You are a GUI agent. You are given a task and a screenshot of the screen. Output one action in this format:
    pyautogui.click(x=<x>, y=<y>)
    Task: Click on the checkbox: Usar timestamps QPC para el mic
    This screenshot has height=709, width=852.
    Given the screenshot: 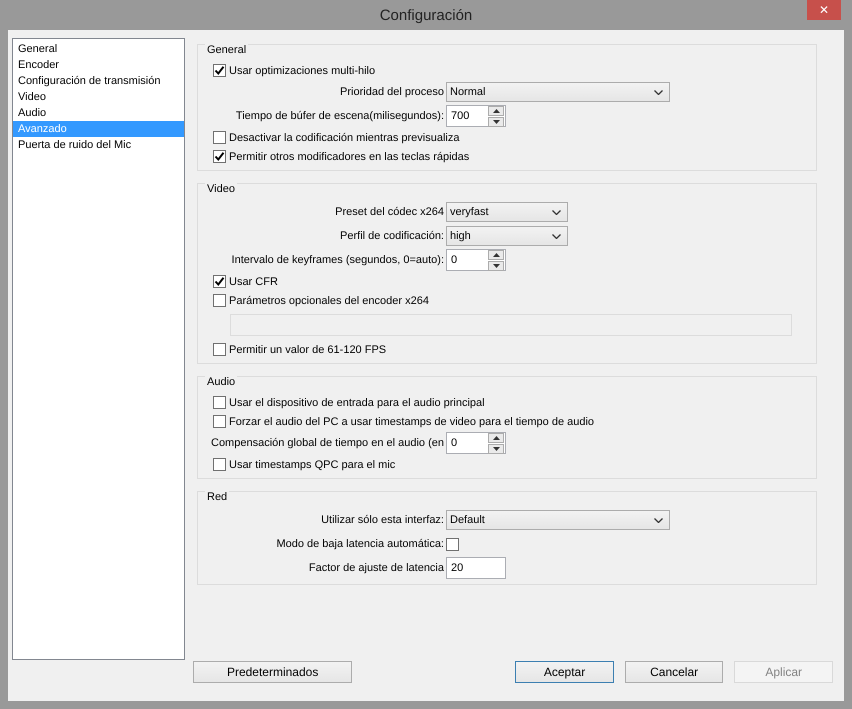 What is the action you would take?
    pyautogui.click(x=304, y=464)
    